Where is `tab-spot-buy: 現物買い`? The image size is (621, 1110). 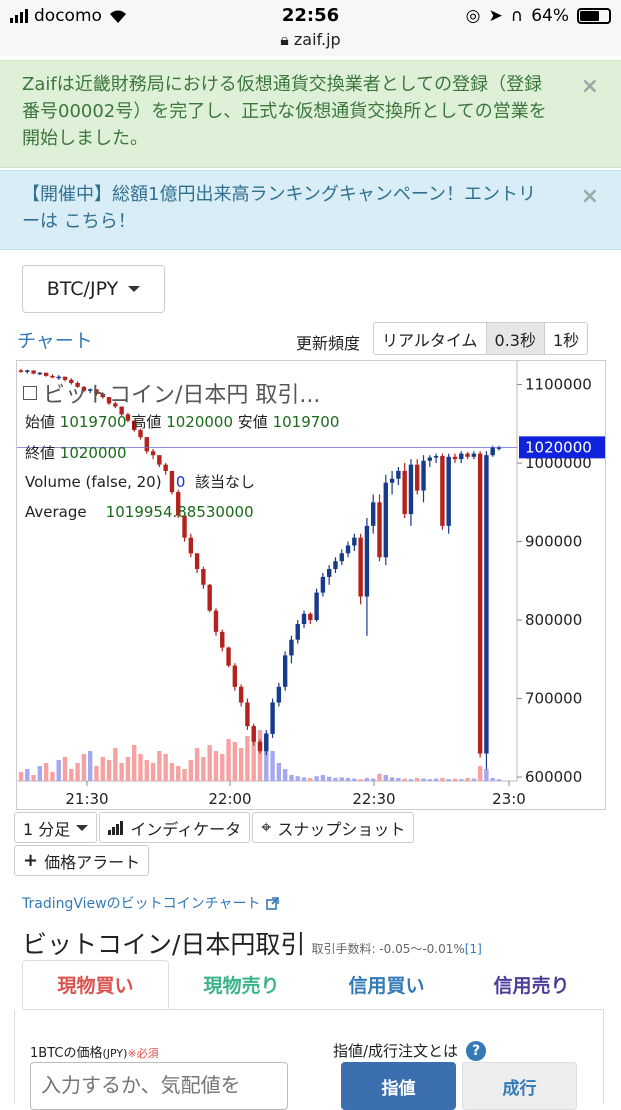
tab-spot-buy: 現物買い is located at coordinates (95, 984).